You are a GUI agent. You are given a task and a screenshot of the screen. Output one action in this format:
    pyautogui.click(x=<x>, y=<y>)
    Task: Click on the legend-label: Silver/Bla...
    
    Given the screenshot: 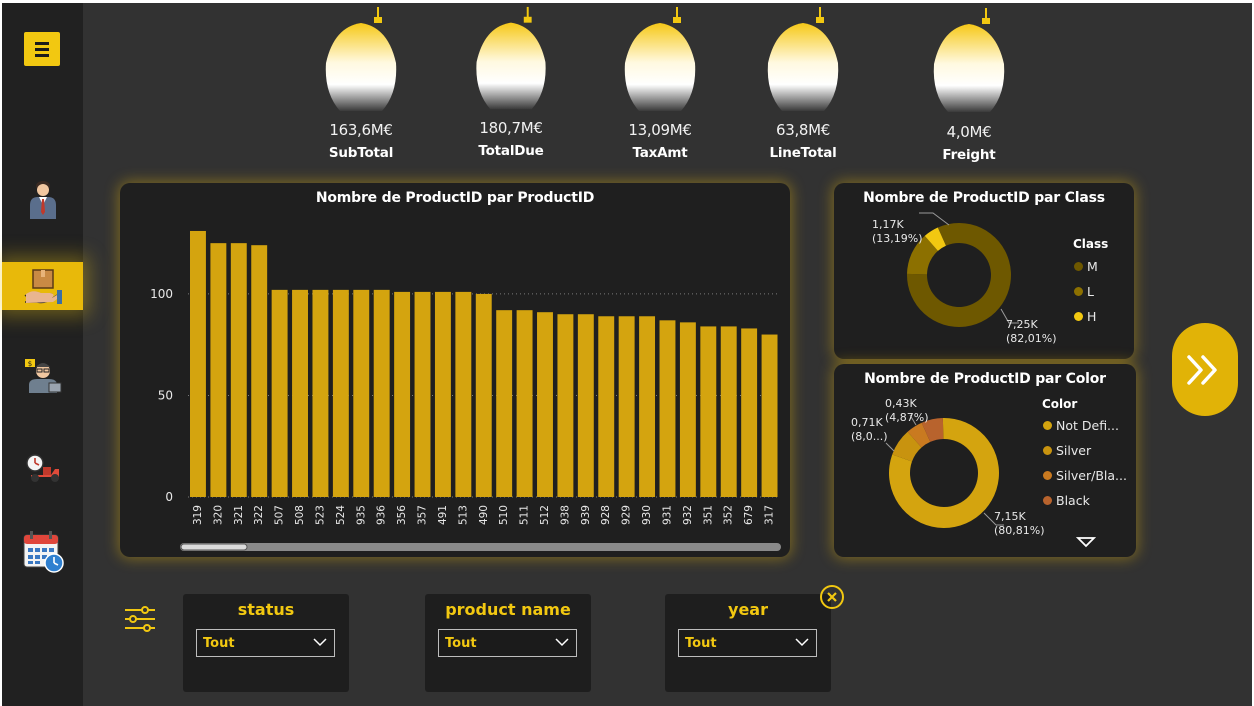 What is the action you would take?
    pyautogui.click(x=1091, y=475)
    